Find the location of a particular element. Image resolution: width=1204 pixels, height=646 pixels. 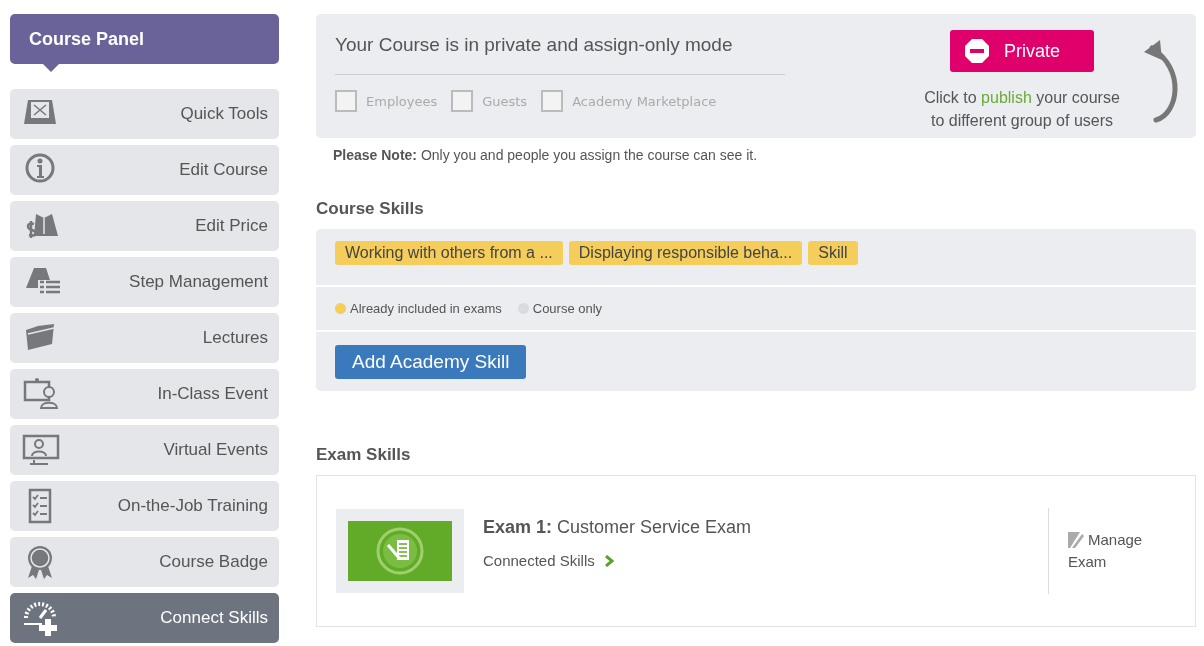

sidebar-item: Course Badge is located at coordinates (144, 562).